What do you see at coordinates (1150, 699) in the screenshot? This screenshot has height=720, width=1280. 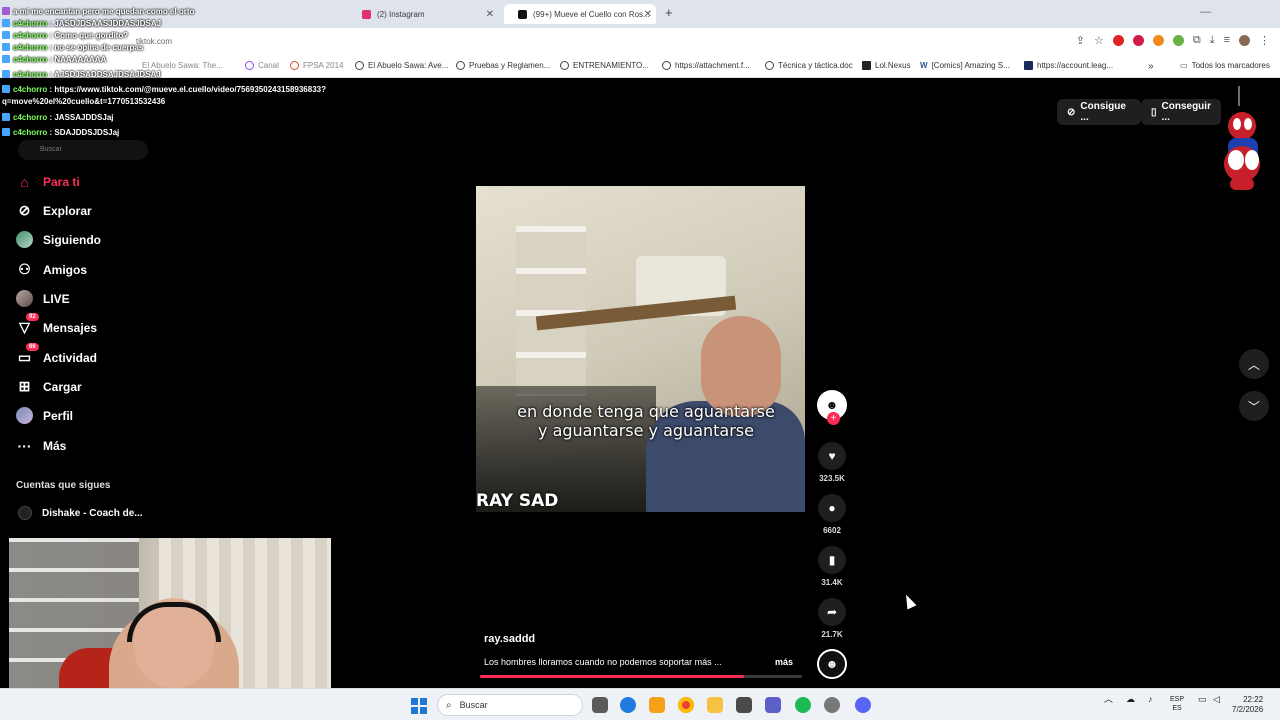 I see `microphone-icon: ♪` at bounding box center [1150, 699].